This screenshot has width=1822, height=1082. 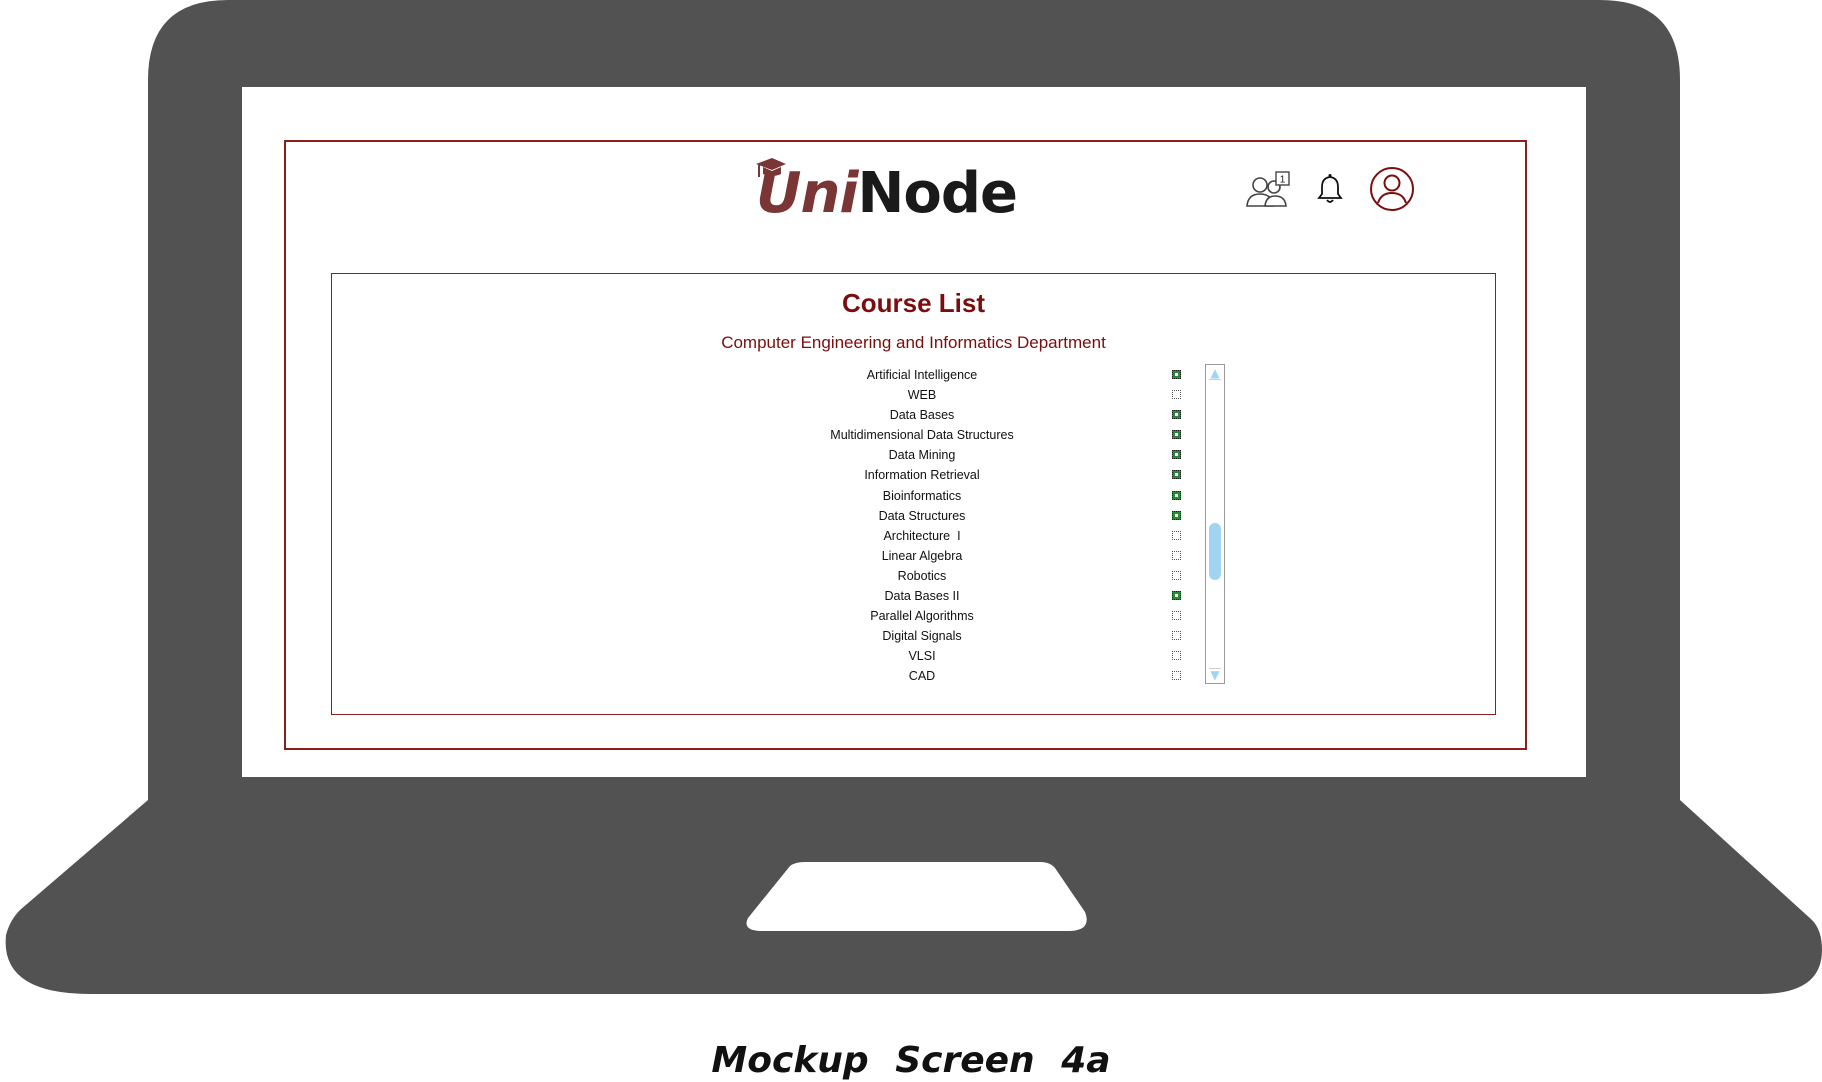 I want to click on course-name: Data Mining, so click(x=922, y=455).